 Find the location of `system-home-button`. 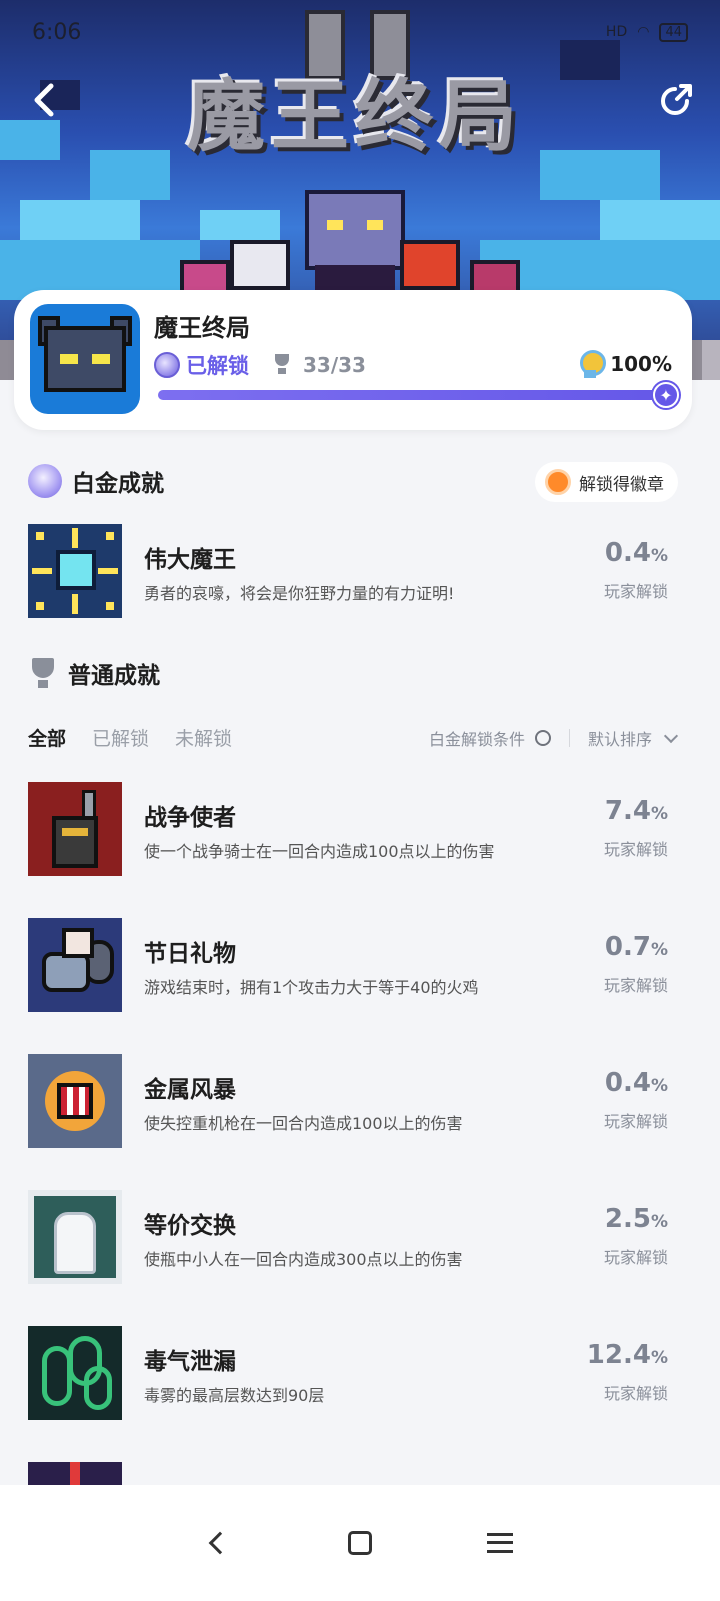

system-home-button is located at coordinates (360, 1543).